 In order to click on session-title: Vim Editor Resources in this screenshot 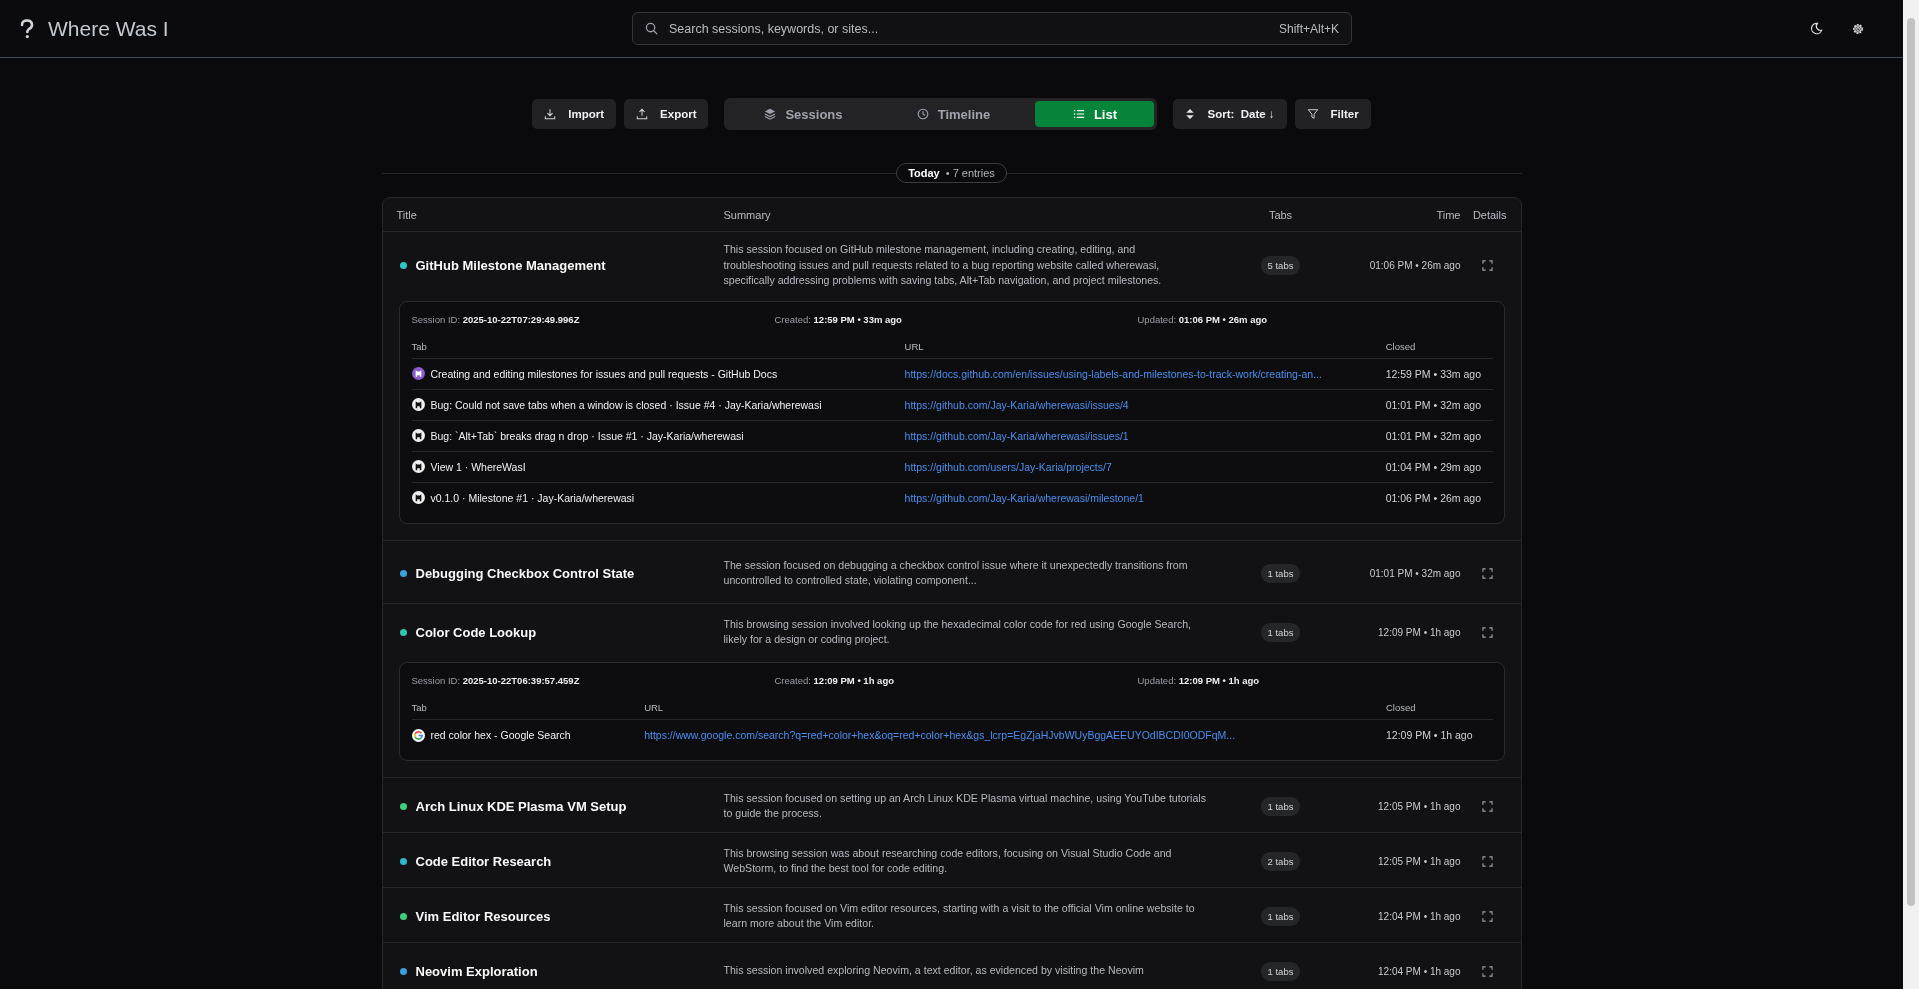, I will do `click(483, 916)`.